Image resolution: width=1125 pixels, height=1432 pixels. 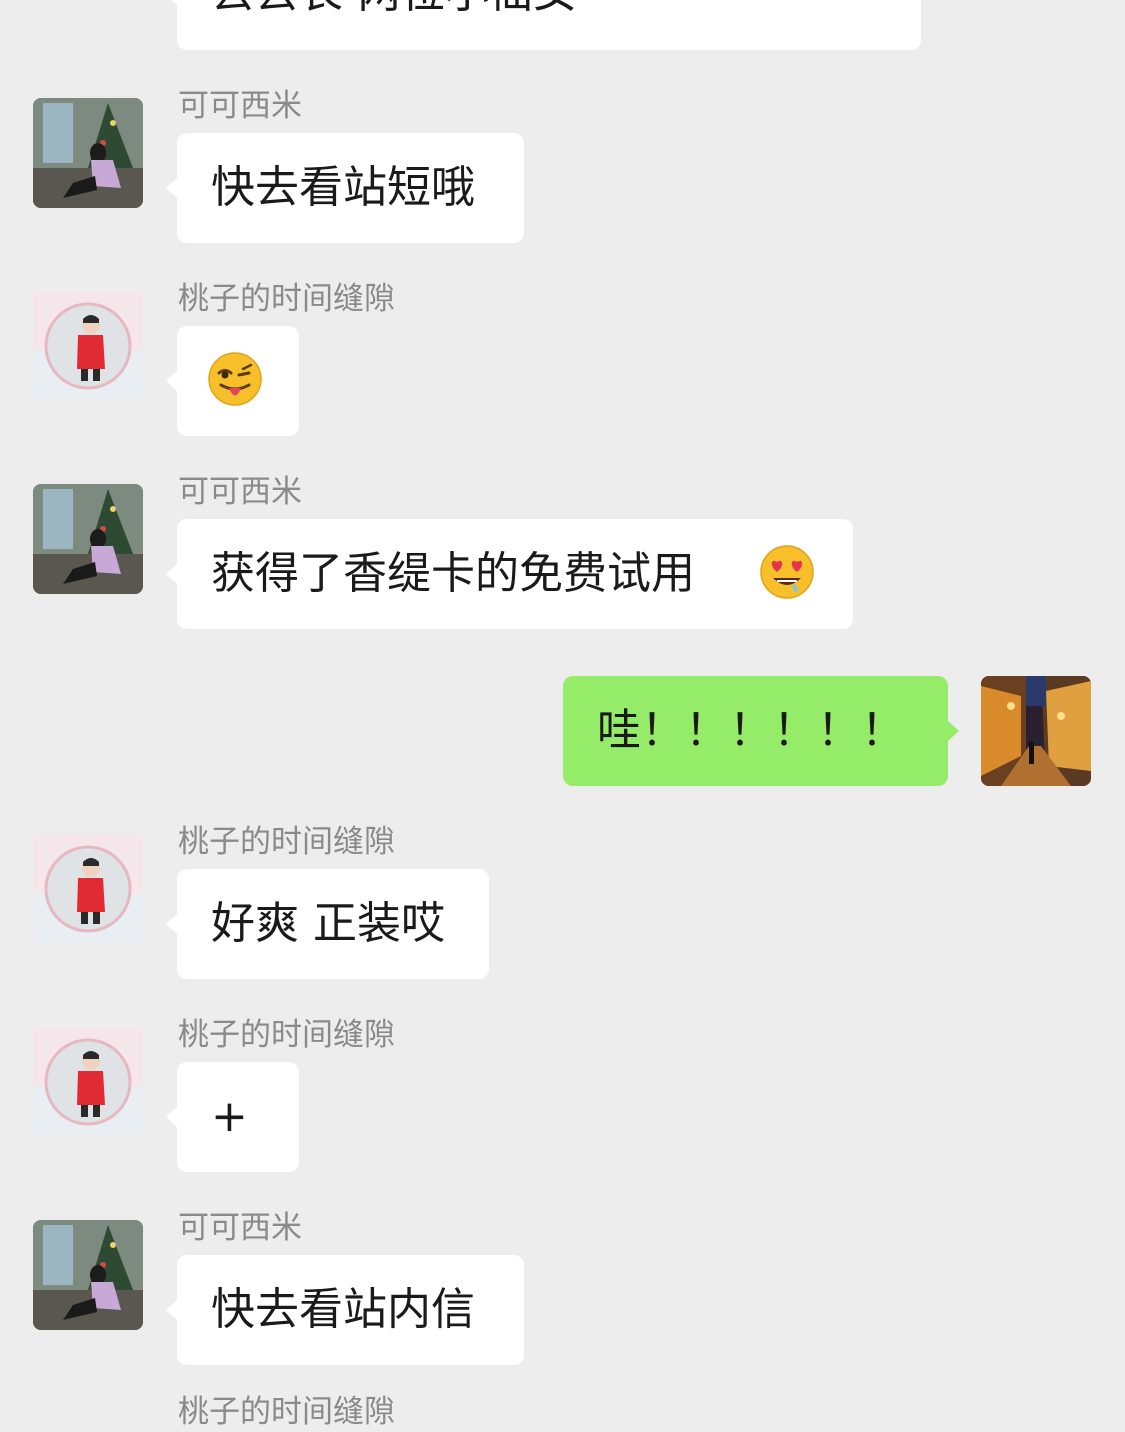 What do you see at coordinates (787, 572) in the screenshot?
I see `heart-eyes-emoji-icon` at bounding box center [787, 572].